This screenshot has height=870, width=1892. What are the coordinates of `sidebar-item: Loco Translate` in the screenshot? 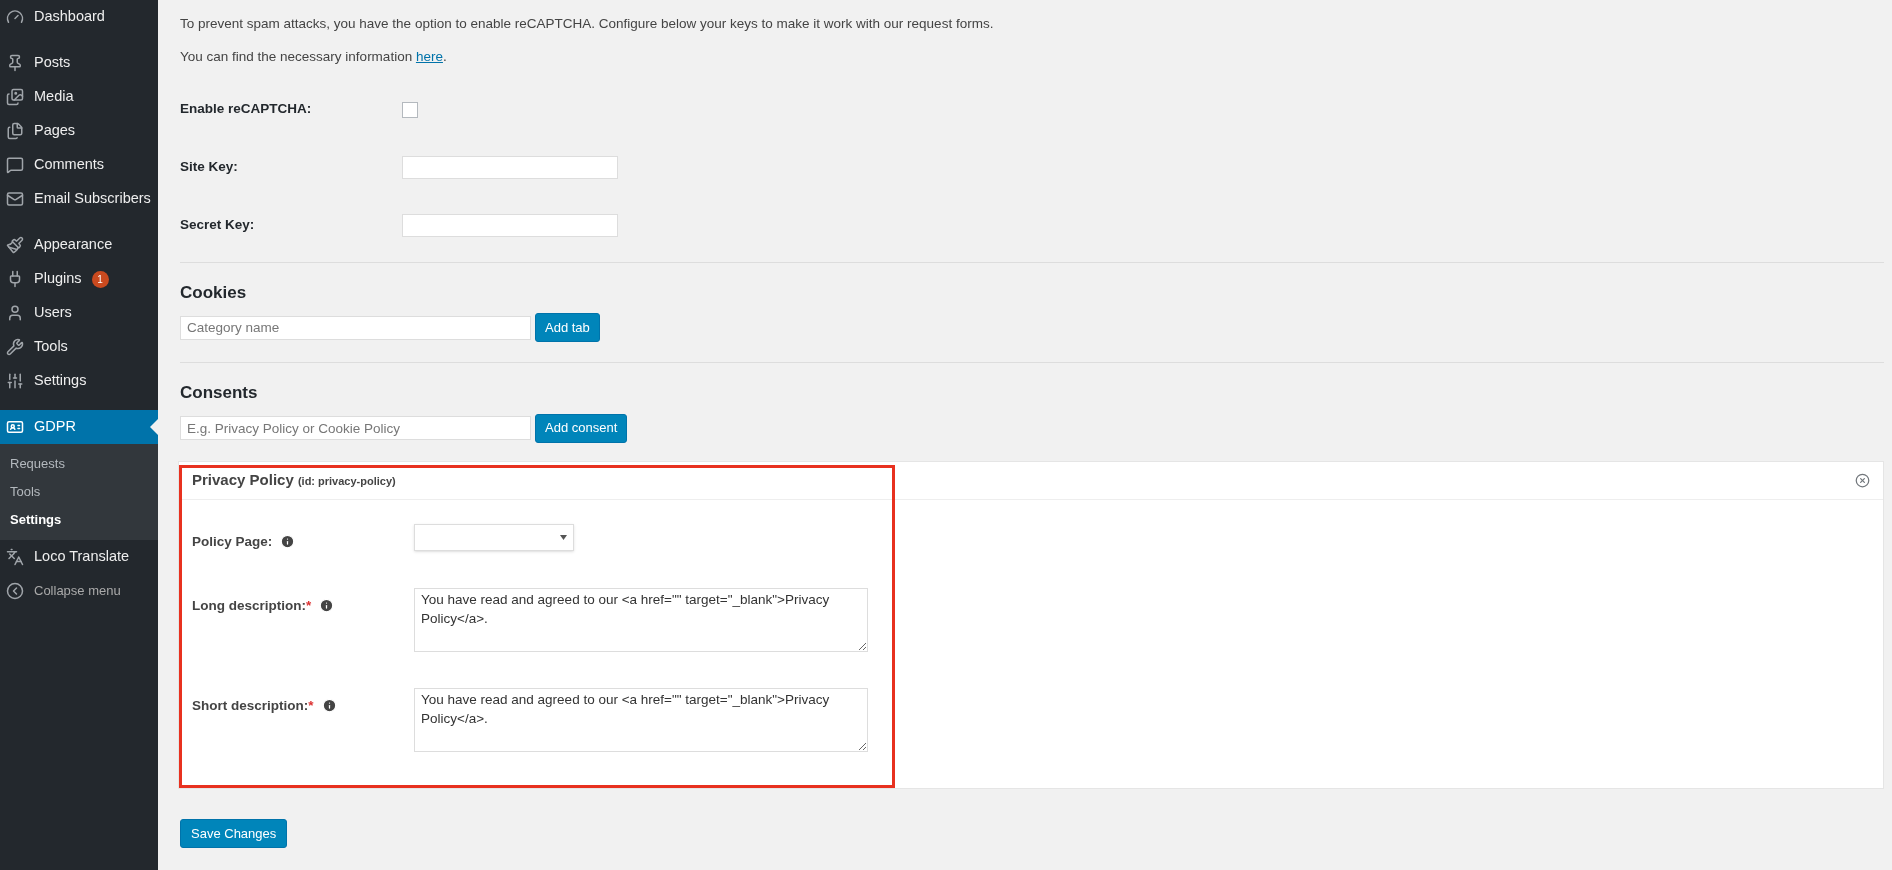 It's located at (79, 557).